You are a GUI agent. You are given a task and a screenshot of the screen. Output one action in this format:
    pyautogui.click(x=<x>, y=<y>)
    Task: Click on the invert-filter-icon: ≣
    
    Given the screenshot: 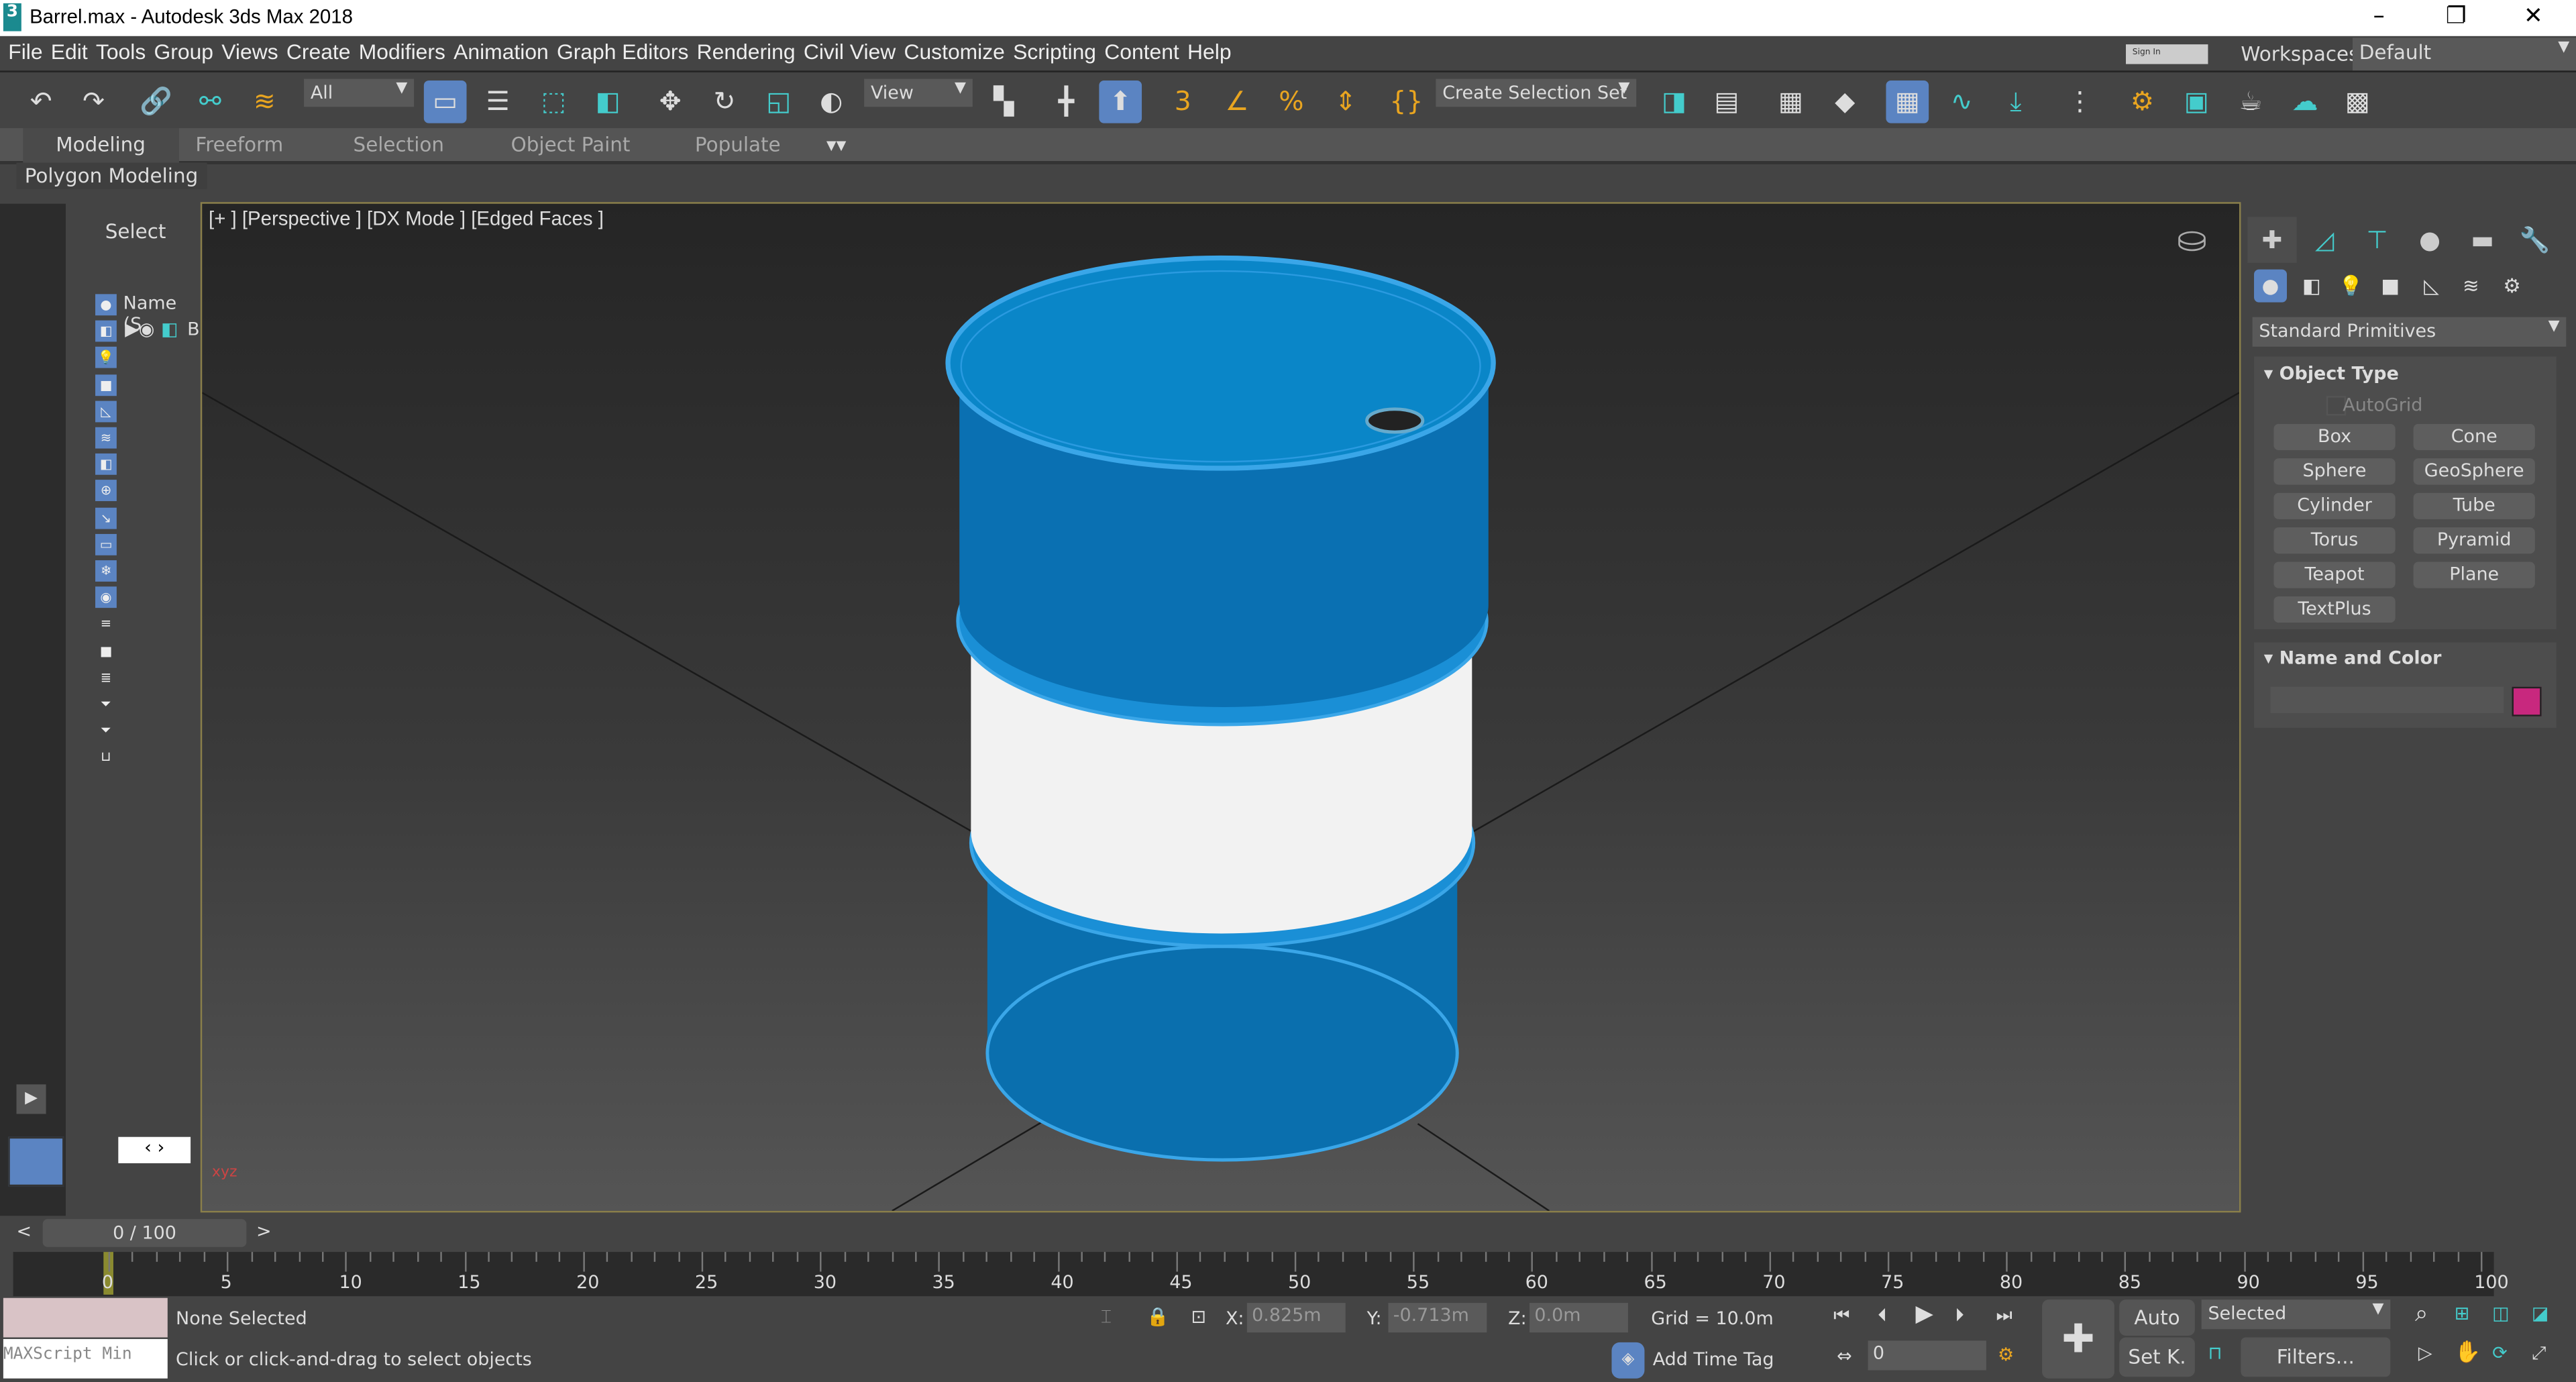 What is the action you would take?
    pyautogui.click(x=106, y=677)
    